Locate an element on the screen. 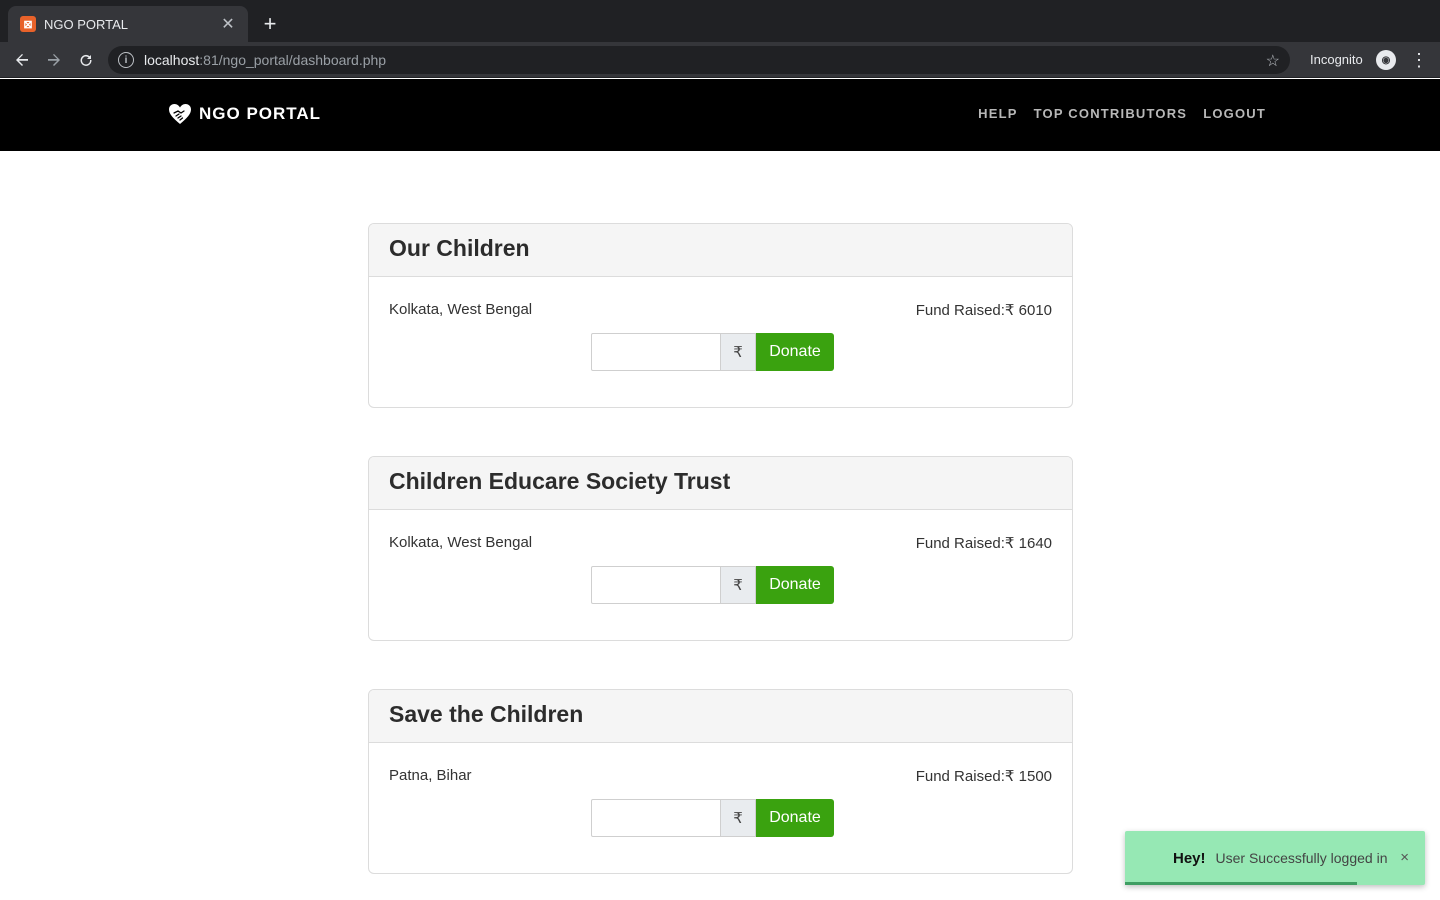 This screenshot has width=1440, height=900. fund-raised: Fund Raised:₹ 6010 is located at coordinates (983, 310).